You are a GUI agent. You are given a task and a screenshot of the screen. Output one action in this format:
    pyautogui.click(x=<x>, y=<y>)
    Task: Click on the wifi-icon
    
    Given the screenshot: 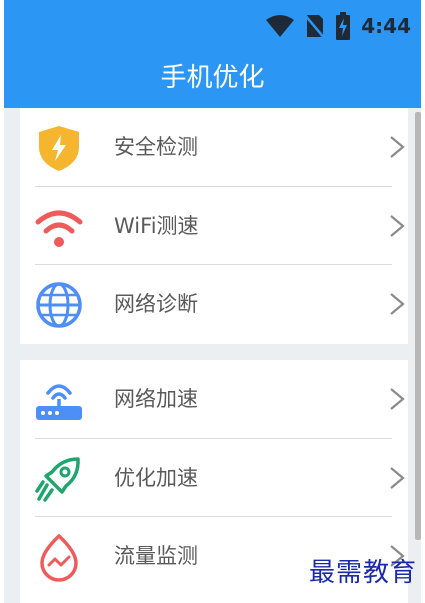 What is the action you would take?
    pyautogui.click(x=280, y=26)
    